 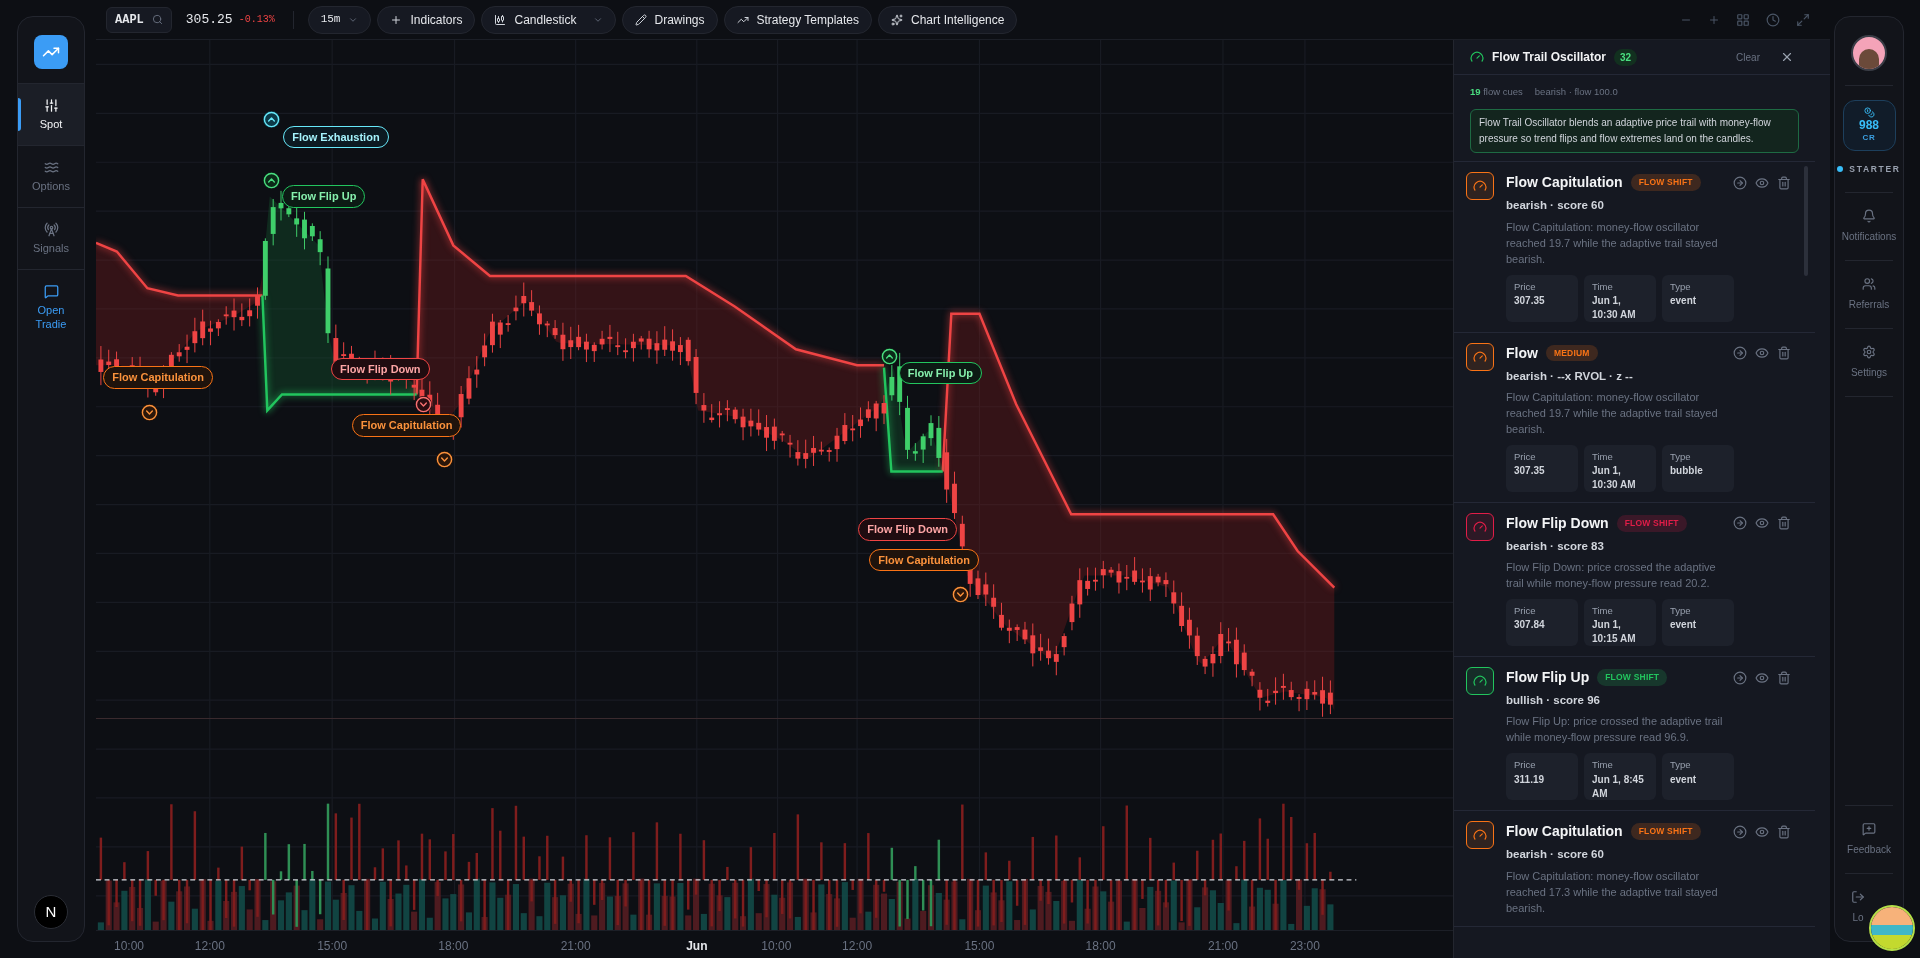 What do you see at coordinates (924, 560) in the screenshot?
I see `signal-label: Flow Capitulation` at bounding box center [924, 560].